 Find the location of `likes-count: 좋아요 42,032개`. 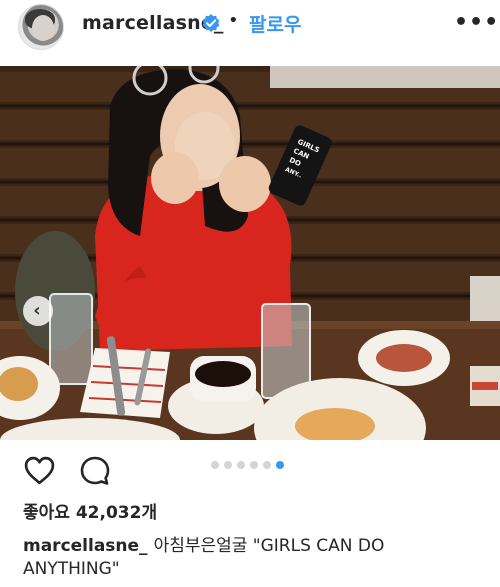

likes-count: 좋아요 42,032개 is located at coordinates (90, 510).